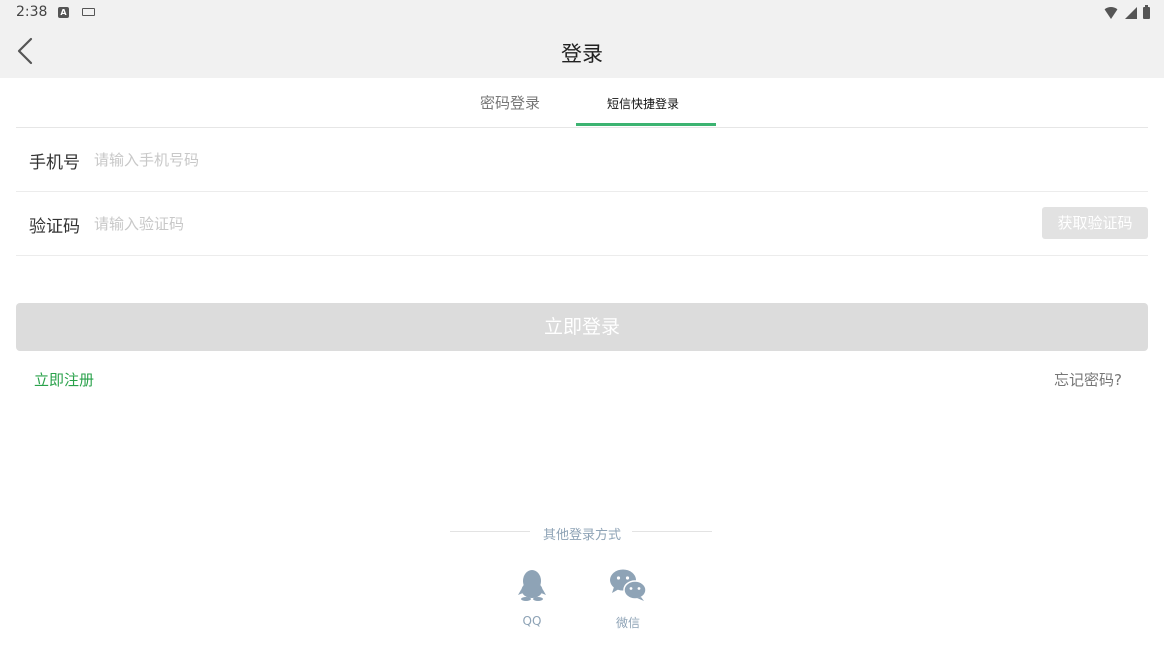  I want to click on phone-input, so click(544, 160).